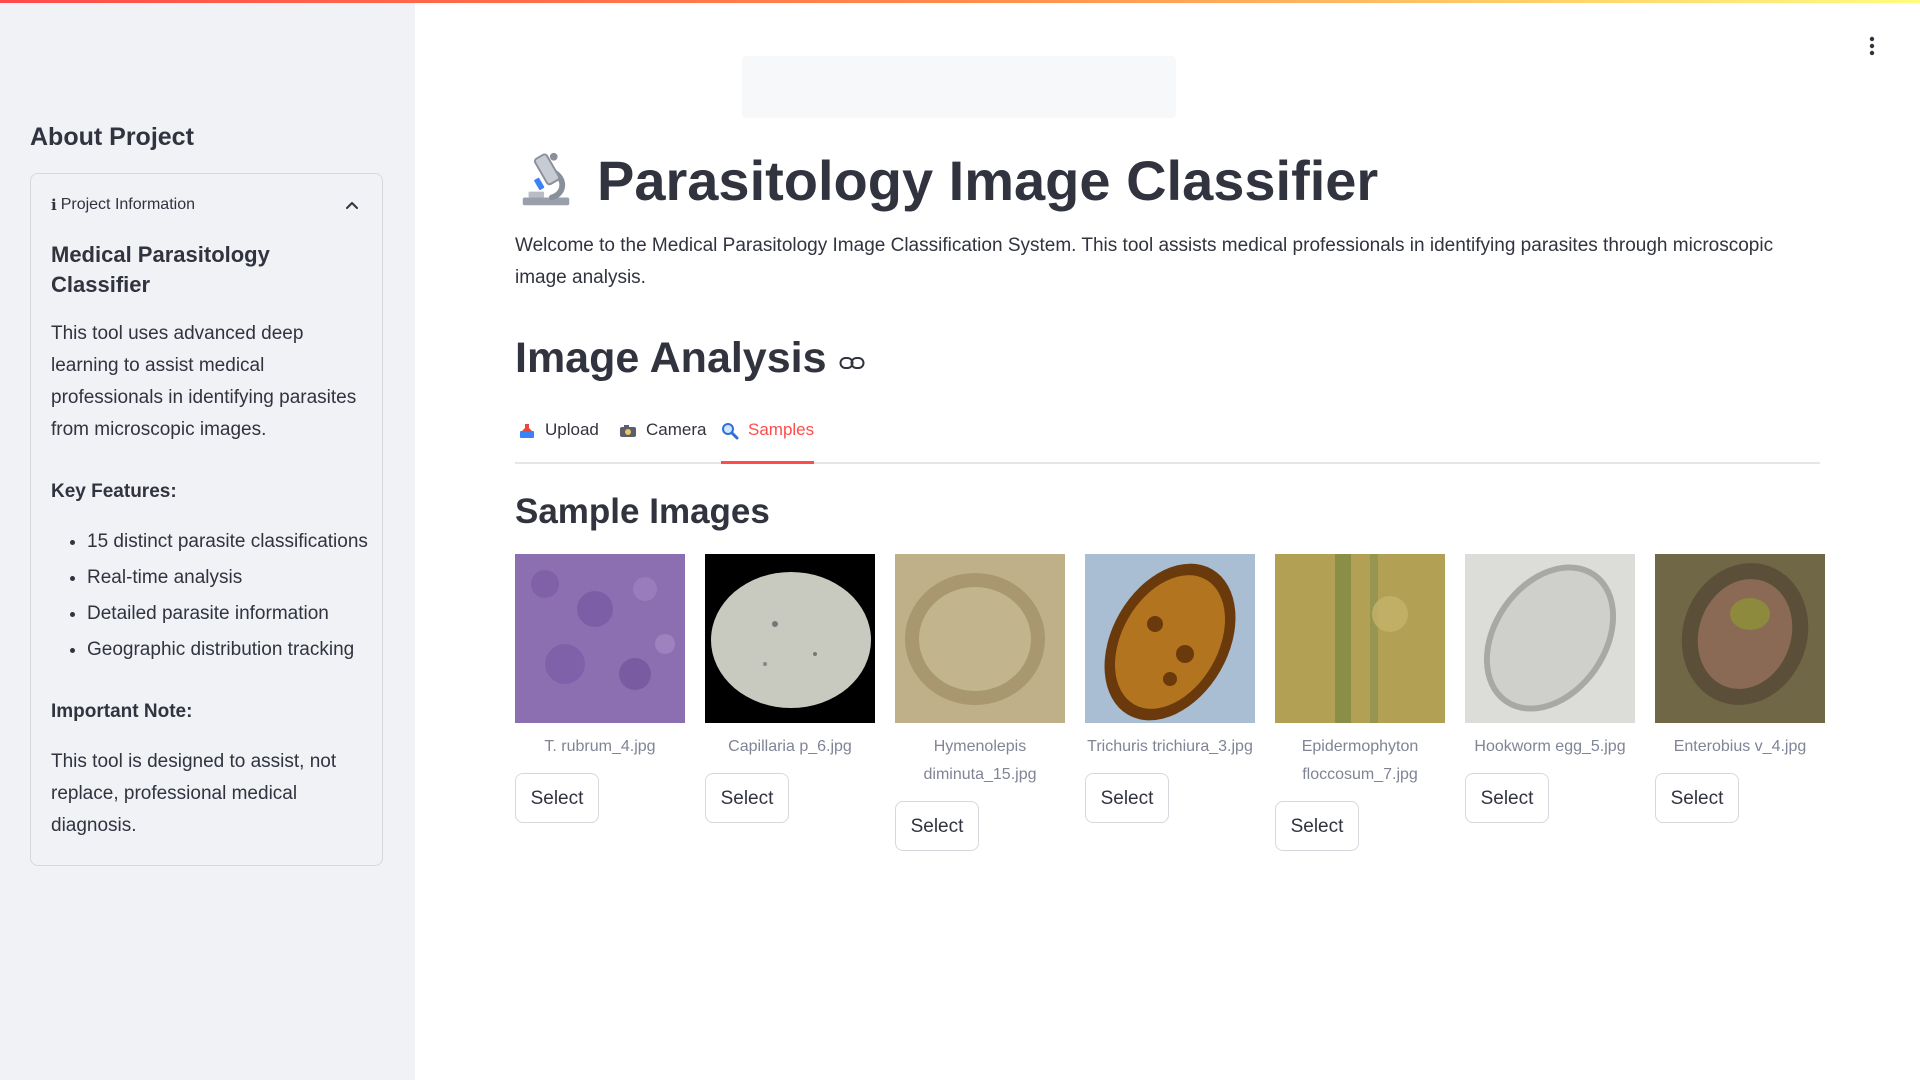  Describe the element at coordinates (527, 431) in the screenshot. I see `inbox-tray-icon` at that location.